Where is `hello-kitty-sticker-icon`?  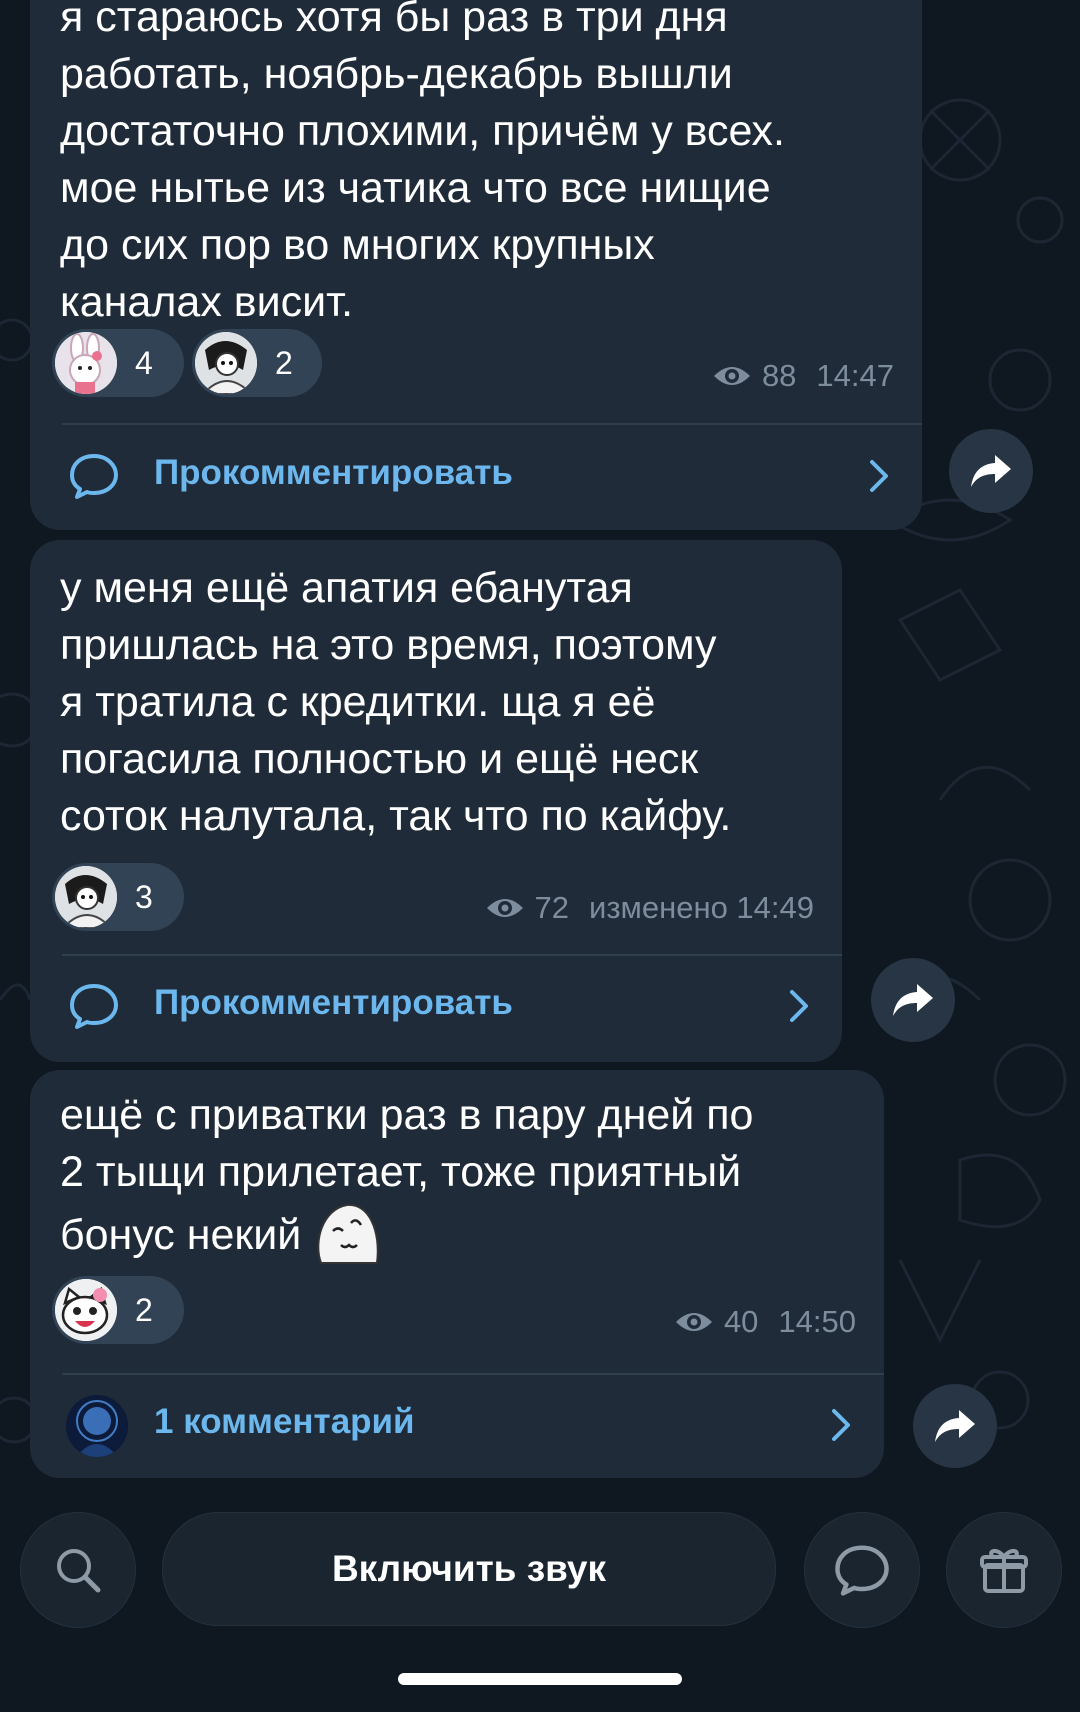
hello-kitty-sticker-icon is located at coordinates (86, 1310).